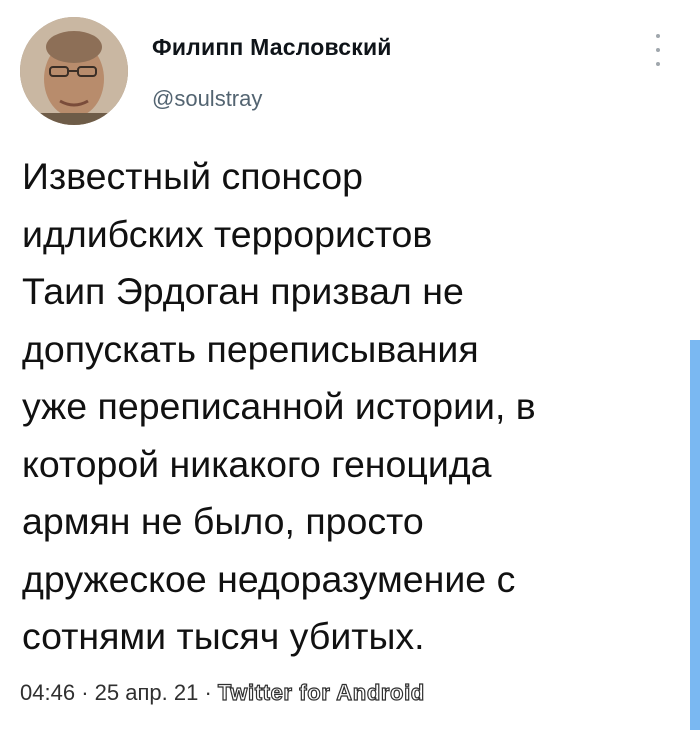 This screenshot has width=700, height=730. I want to click on tweet-text-line: дружеское недоразумение с, so click(269, 578).